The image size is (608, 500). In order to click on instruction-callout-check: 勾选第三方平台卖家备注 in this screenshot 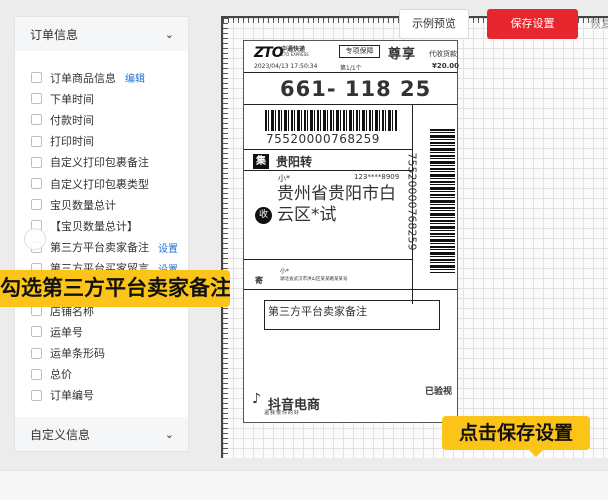, I will do `click(115, 288)`.